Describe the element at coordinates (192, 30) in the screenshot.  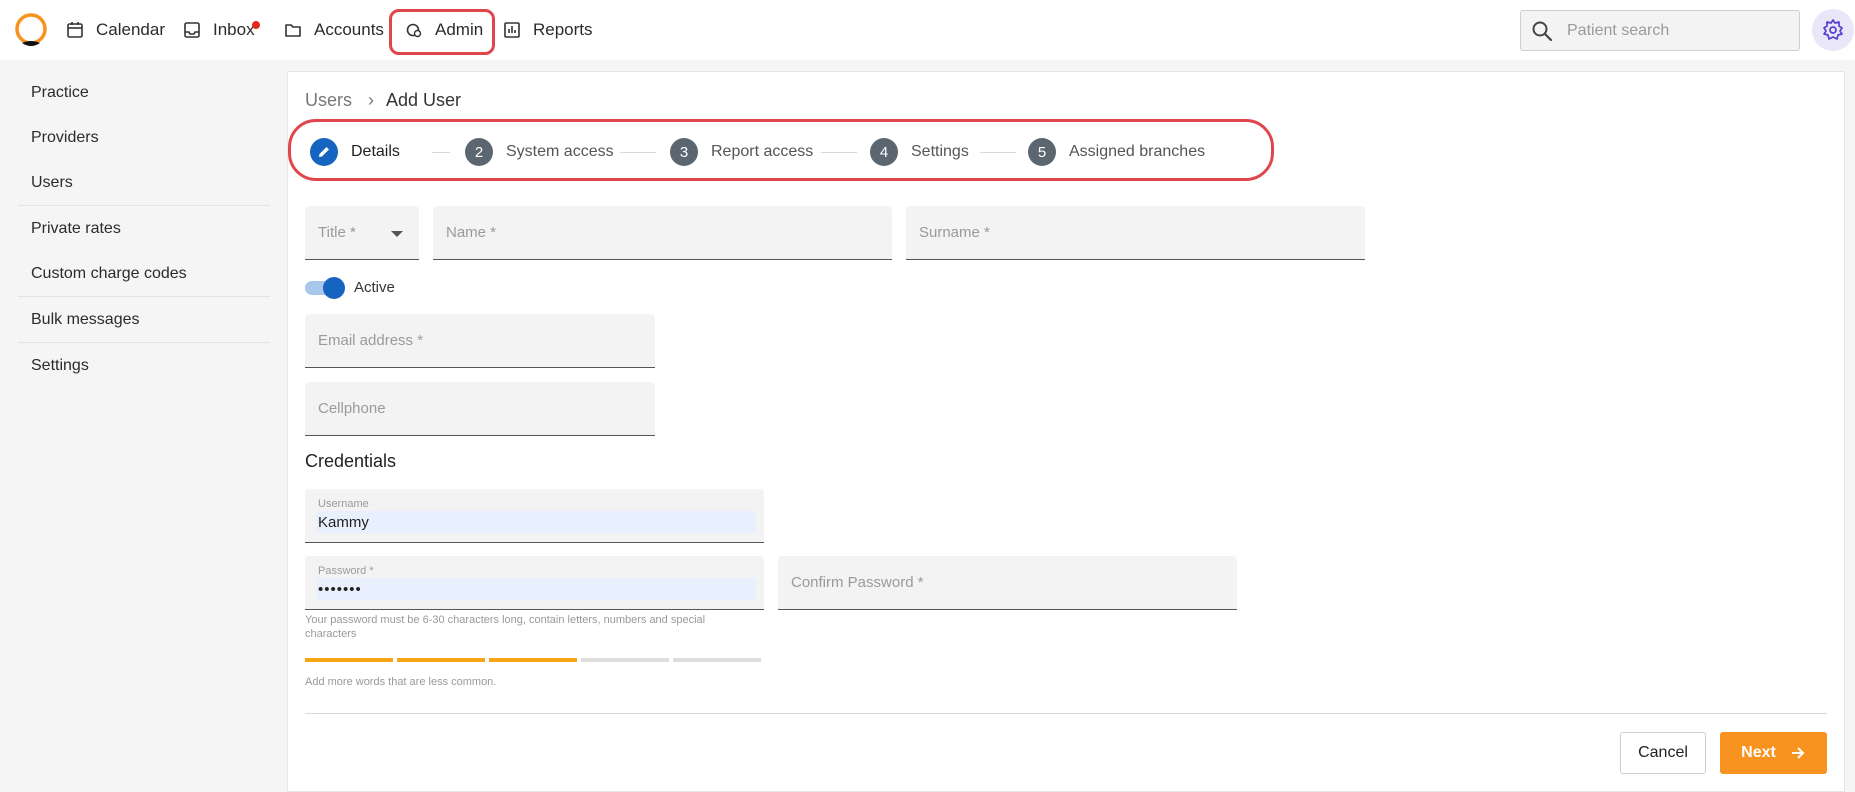
I see `inbox-icon` at that location.